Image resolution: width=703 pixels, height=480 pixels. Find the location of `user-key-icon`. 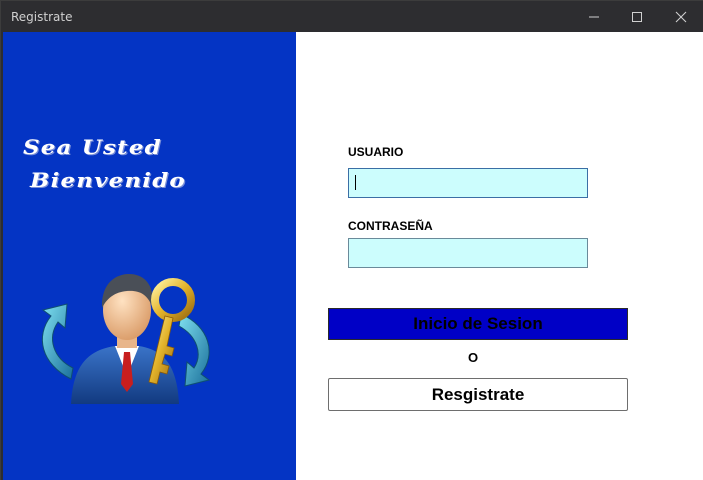

user-key-icon is located at coordinates (126, 339).